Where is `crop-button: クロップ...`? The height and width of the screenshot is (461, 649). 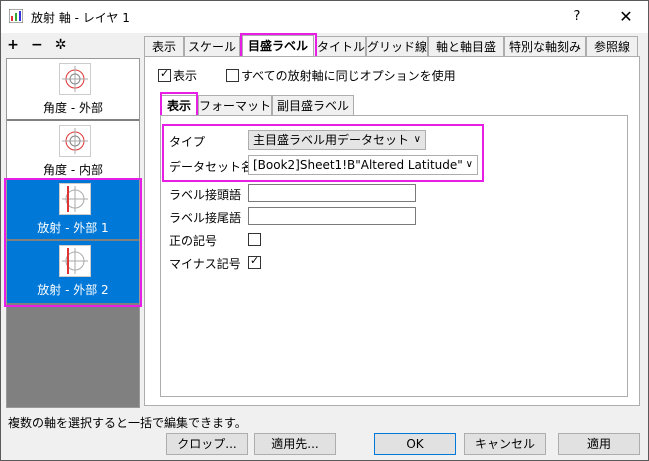 crop-button: クロップ... is located at coordinates (207, 444).